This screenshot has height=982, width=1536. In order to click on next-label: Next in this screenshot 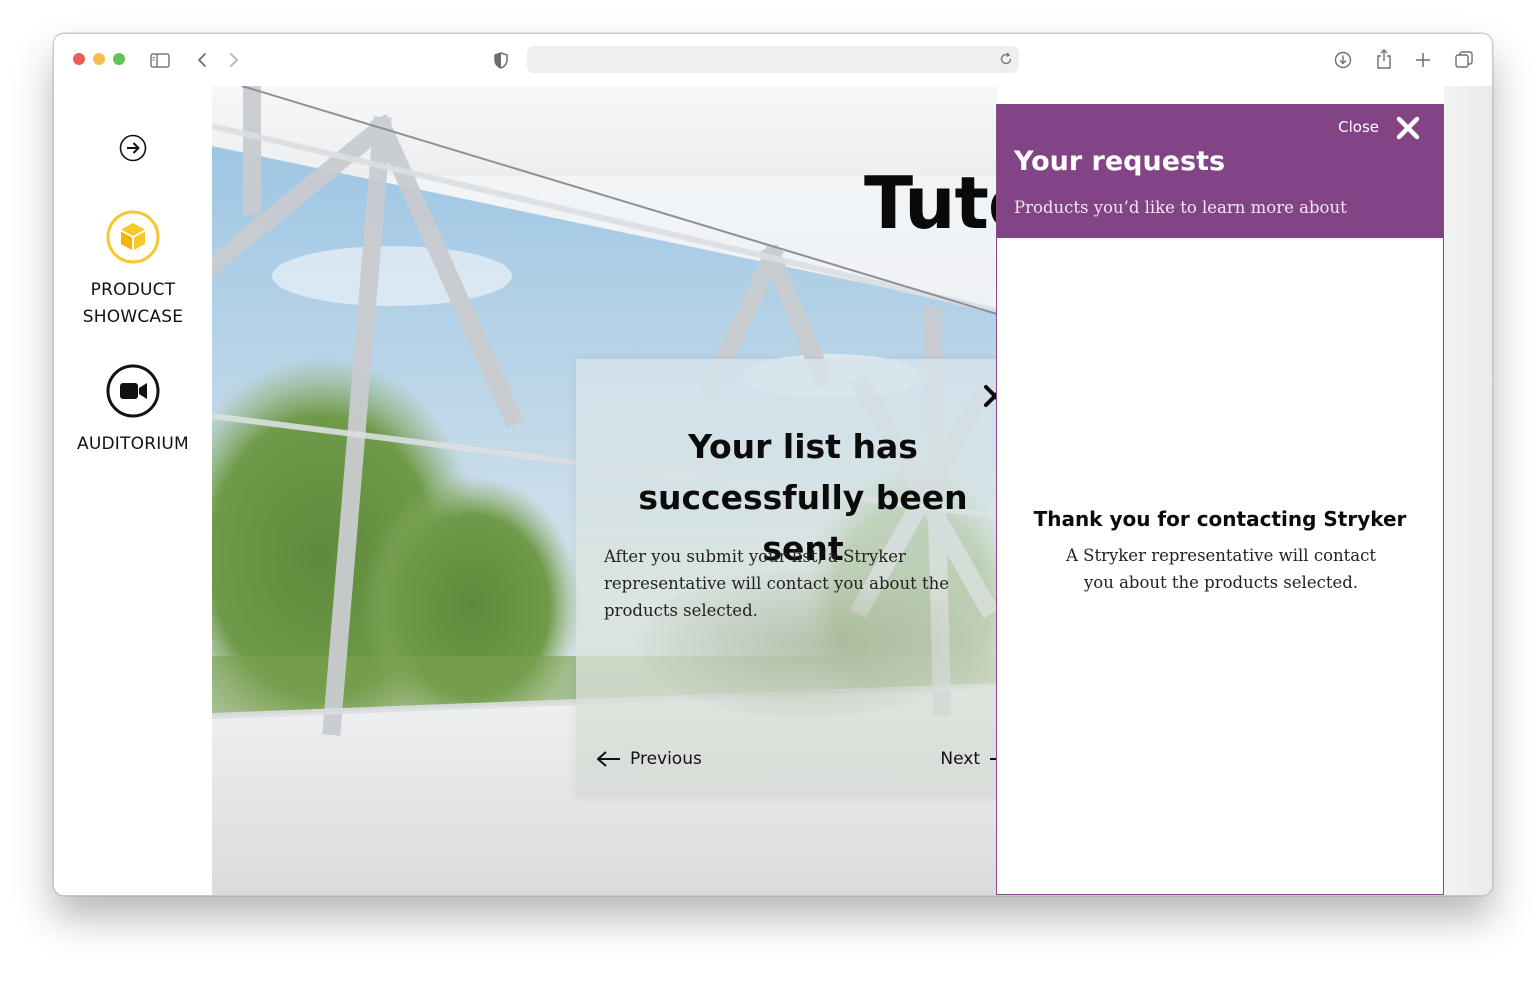, I will do `click(960, 759)`.